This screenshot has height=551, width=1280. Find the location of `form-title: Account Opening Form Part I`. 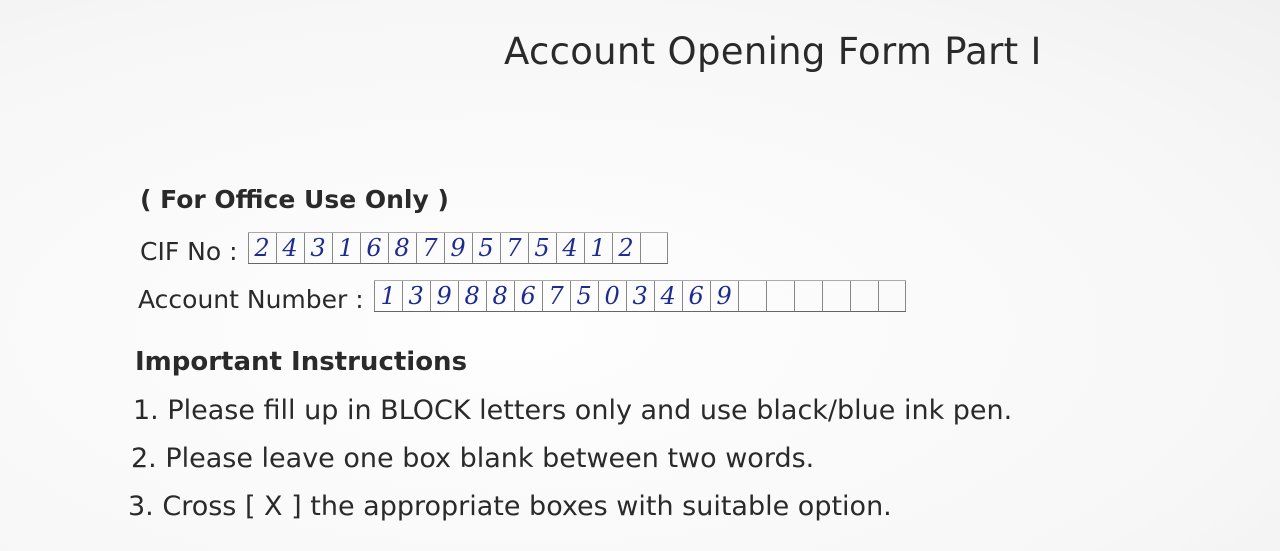

form-title: Account Opening Form Part I is located at coordinates (773, 51).